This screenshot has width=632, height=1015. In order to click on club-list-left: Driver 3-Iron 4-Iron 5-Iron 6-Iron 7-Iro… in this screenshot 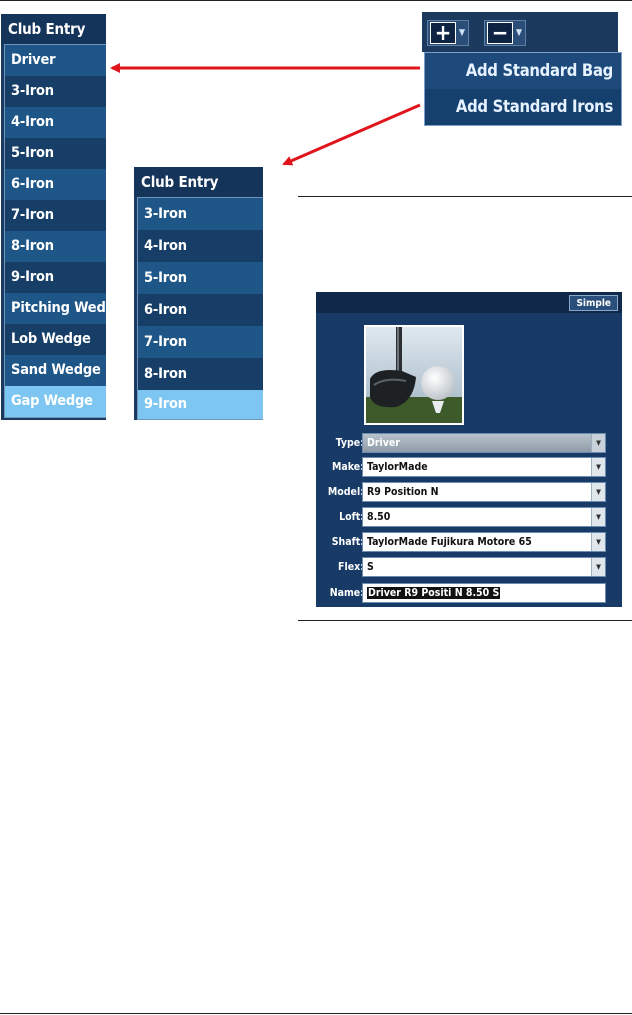, I will do `click(55, 231)`.